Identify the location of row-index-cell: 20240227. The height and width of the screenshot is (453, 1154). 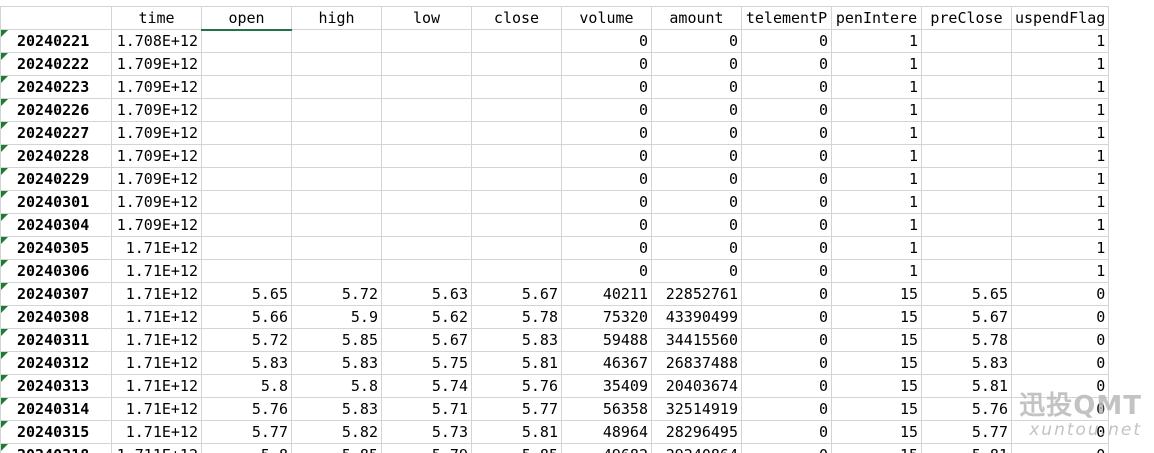
(56, 133).